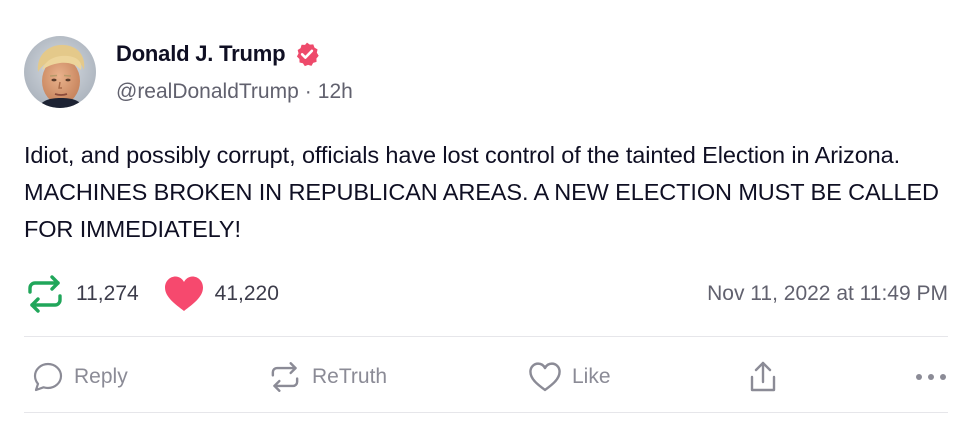 Image resolution: width=980 pixels, height=434 pixels. I want to click on retruth-count-value: 11,274, so click(107, 293).